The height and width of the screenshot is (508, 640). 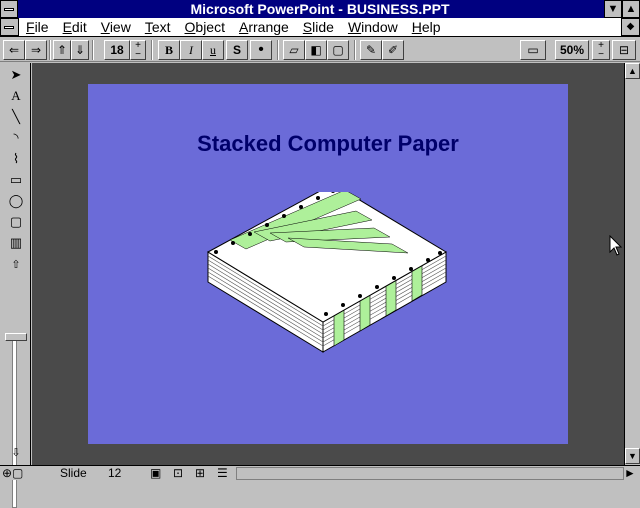 What do you see at coordinates (191, 50) in the screenshot?
I see `italic-button: I` at bounding box center [191, 50].